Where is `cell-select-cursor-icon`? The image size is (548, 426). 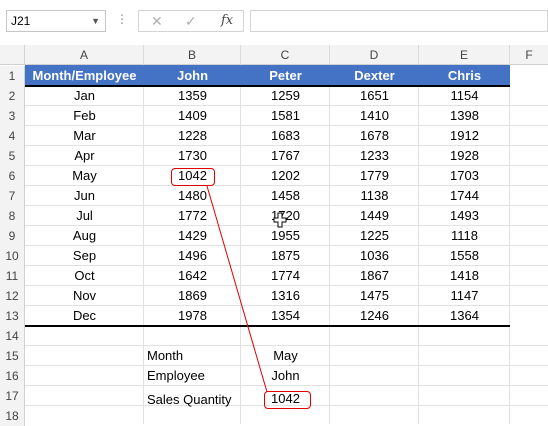 cell-select-cursor-icon is located at coordinates (280, 220).